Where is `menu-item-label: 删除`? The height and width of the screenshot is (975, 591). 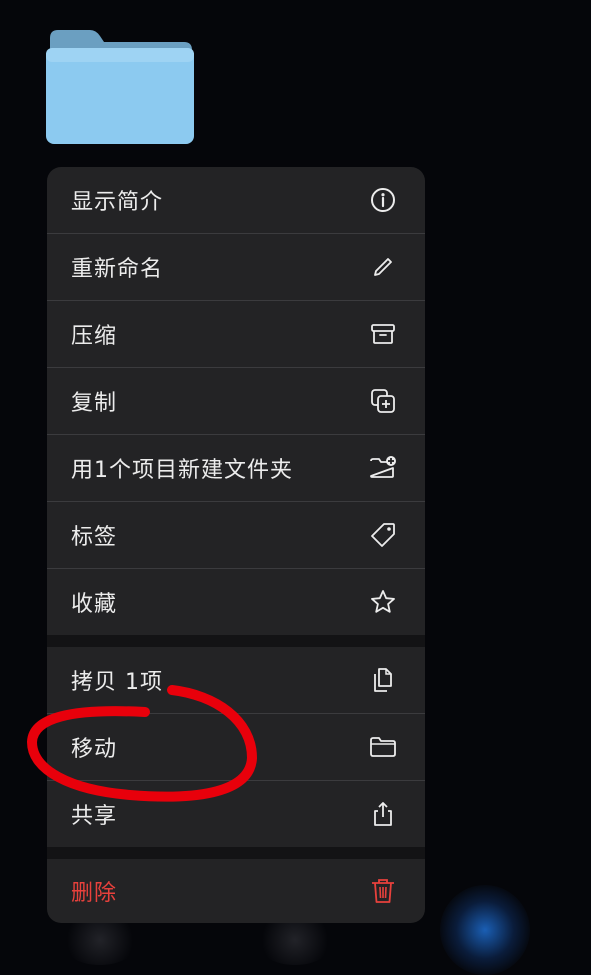
menu-item-label: 删除 is located at coordinates (94, 893).